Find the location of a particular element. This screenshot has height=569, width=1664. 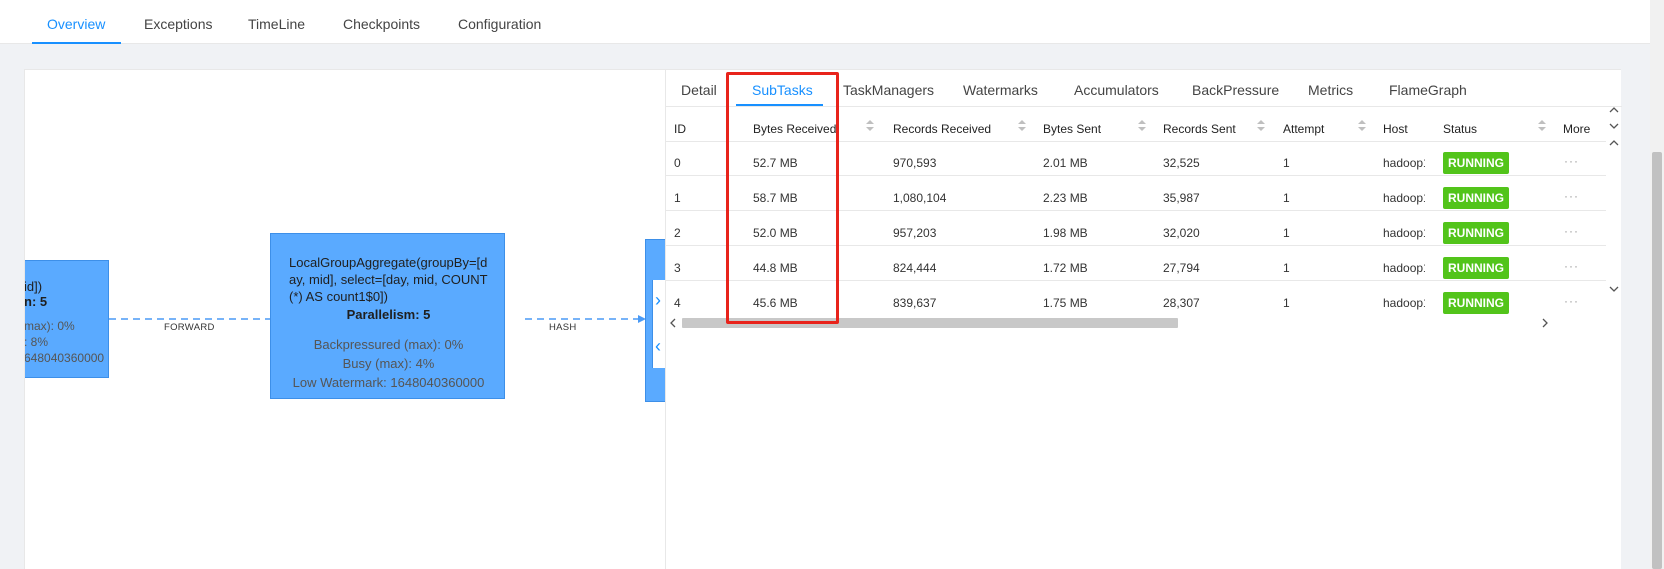

cell-bytes-sent: 2.01 MB is located at coordinates (1065, 163).